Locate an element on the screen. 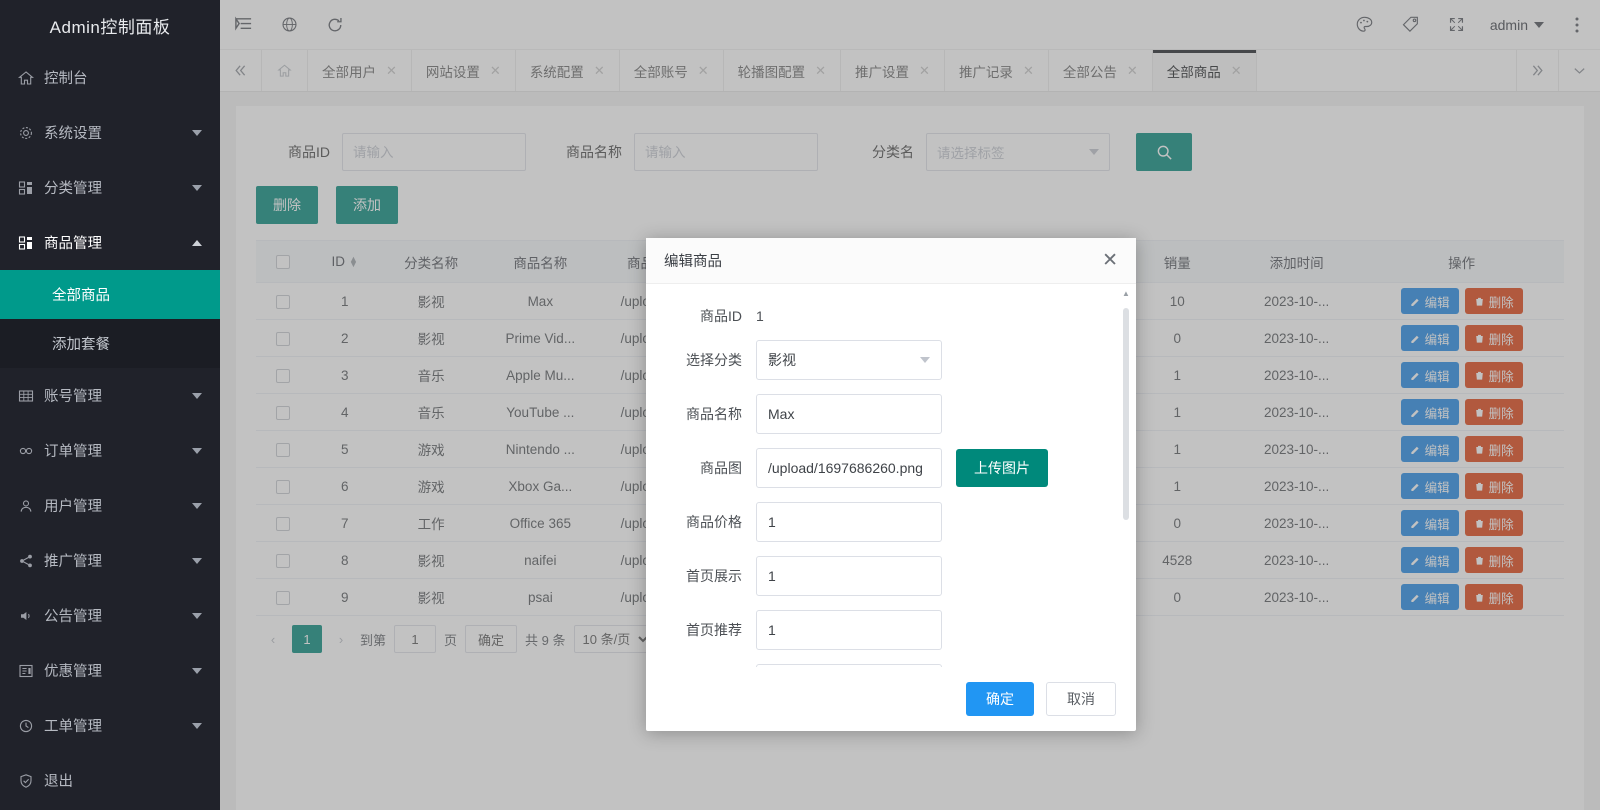  sidebar-label: 优惠管理 is located at coordinates (73, 672).